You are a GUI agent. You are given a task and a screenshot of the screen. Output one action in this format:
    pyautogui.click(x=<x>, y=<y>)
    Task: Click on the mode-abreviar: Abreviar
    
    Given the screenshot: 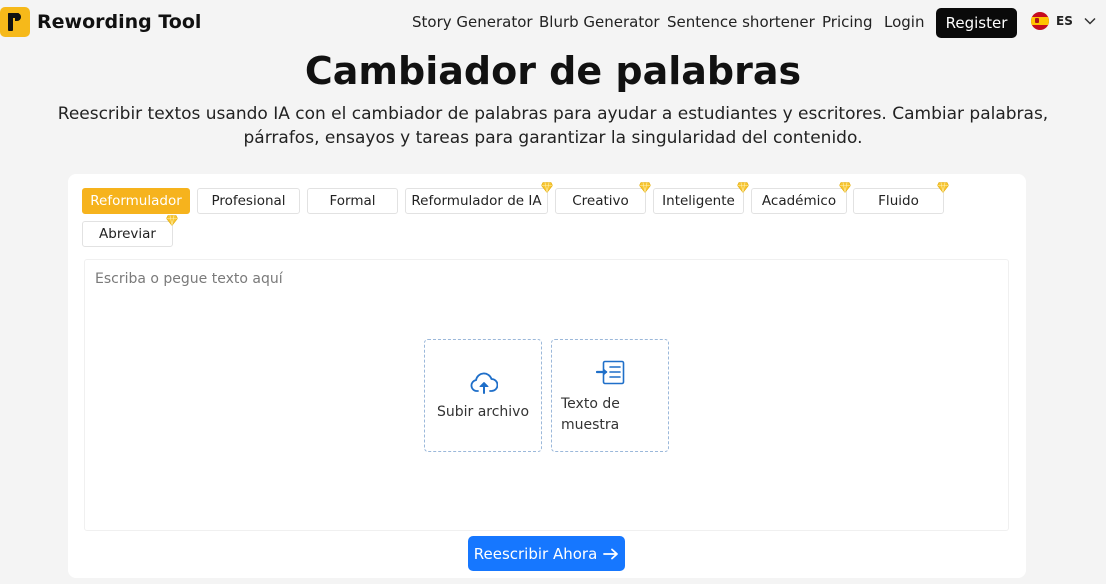 What is the action you would take?
    pyautogui.click(x=127, y=234)
    